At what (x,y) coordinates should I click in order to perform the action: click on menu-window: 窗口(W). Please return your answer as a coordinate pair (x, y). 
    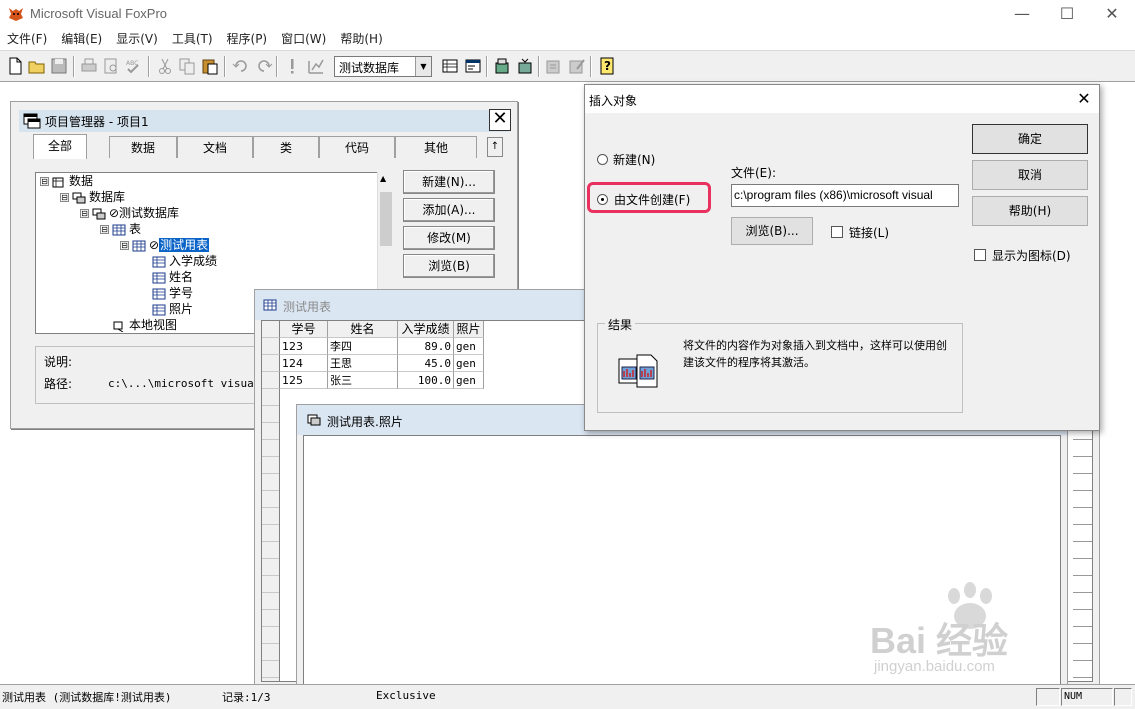
    Looking at the image, I should click on (303, 39).